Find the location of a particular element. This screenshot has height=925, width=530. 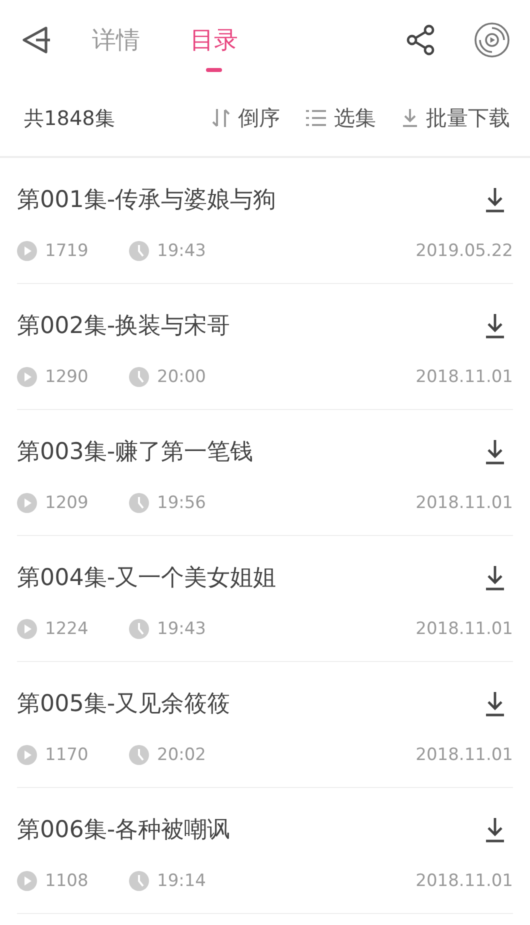

episode-title: 第004集-又一个美女姐姐 is located at coordinates (146, 578).